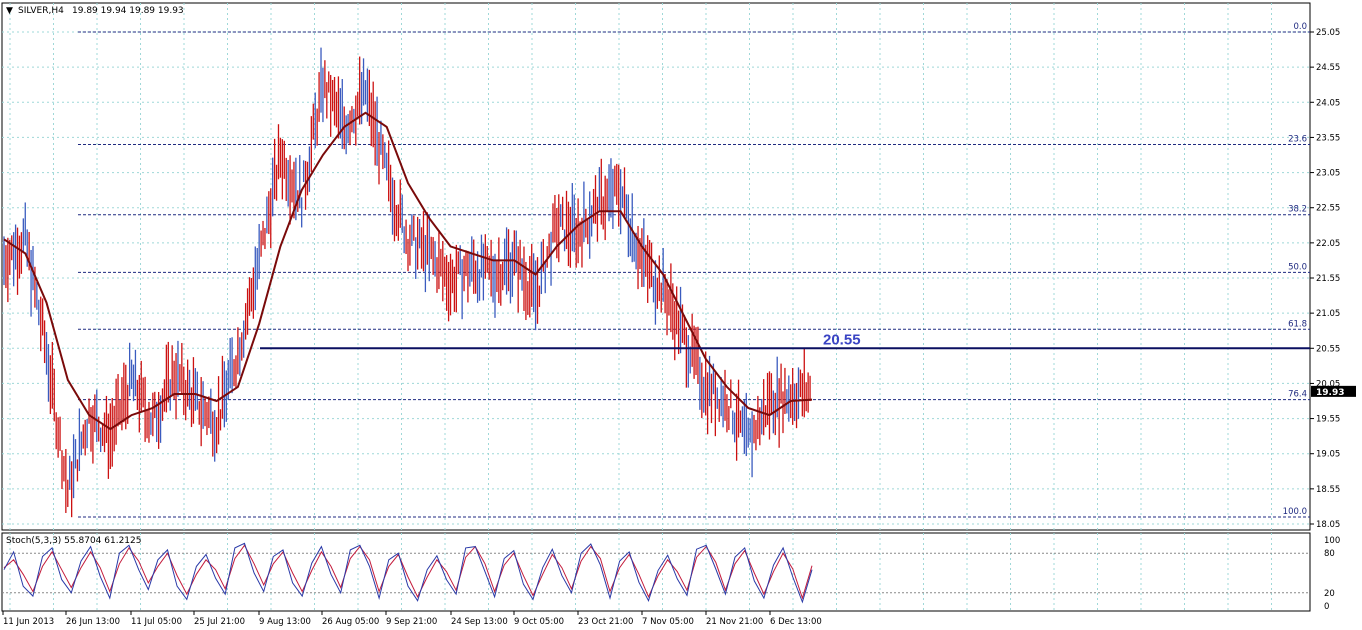 Image resolution: width=1362 pixels, height=630 pixels. Describe the element at coordinates (1332, 574) in the screenshot. I see `stoch-axis: 100 80 20 0` at that location.